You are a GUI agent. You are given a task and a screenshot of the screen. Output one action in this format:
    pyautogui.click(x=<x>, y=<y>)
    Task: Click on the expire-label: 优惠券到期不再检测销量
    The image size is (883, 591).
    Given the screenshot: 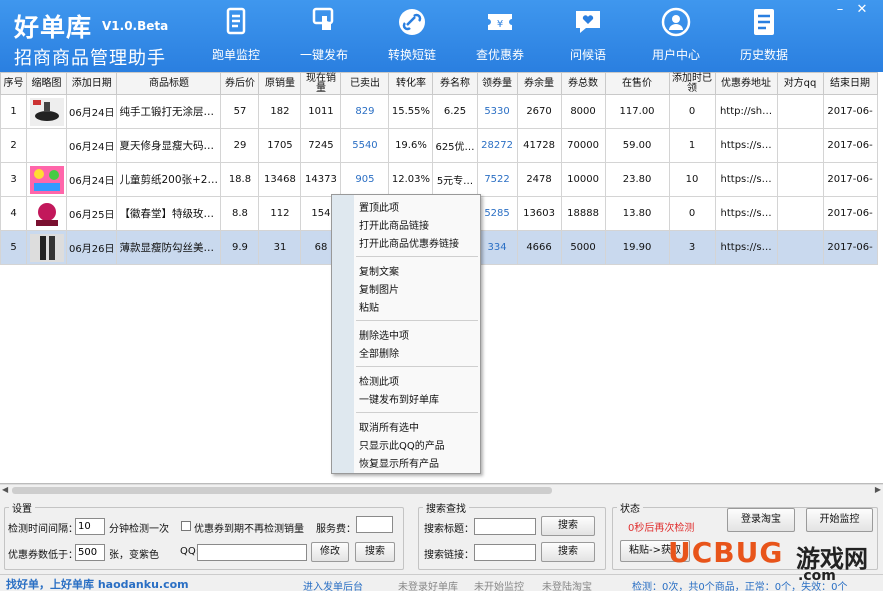 What is the action you would take?
    pyautogui.click(x=249, y=529)
    